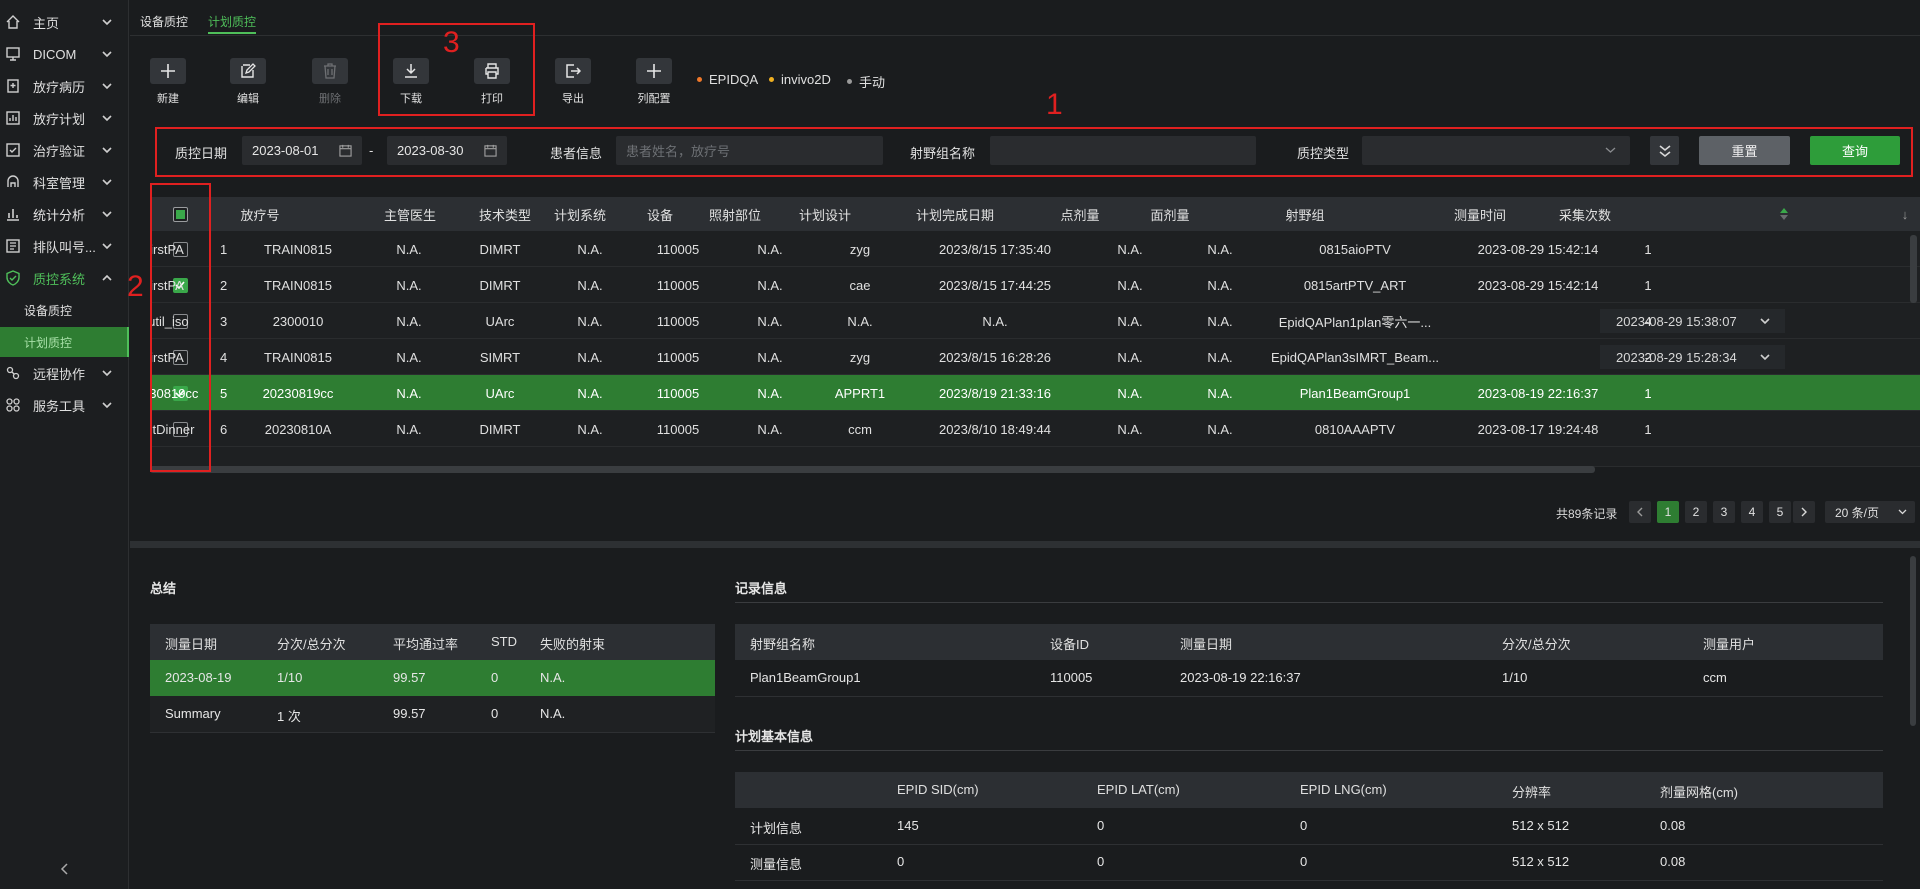  Describe the element at coordinates (410, 214) in the screenshot. I see `column-header: 主管医生` at that location.